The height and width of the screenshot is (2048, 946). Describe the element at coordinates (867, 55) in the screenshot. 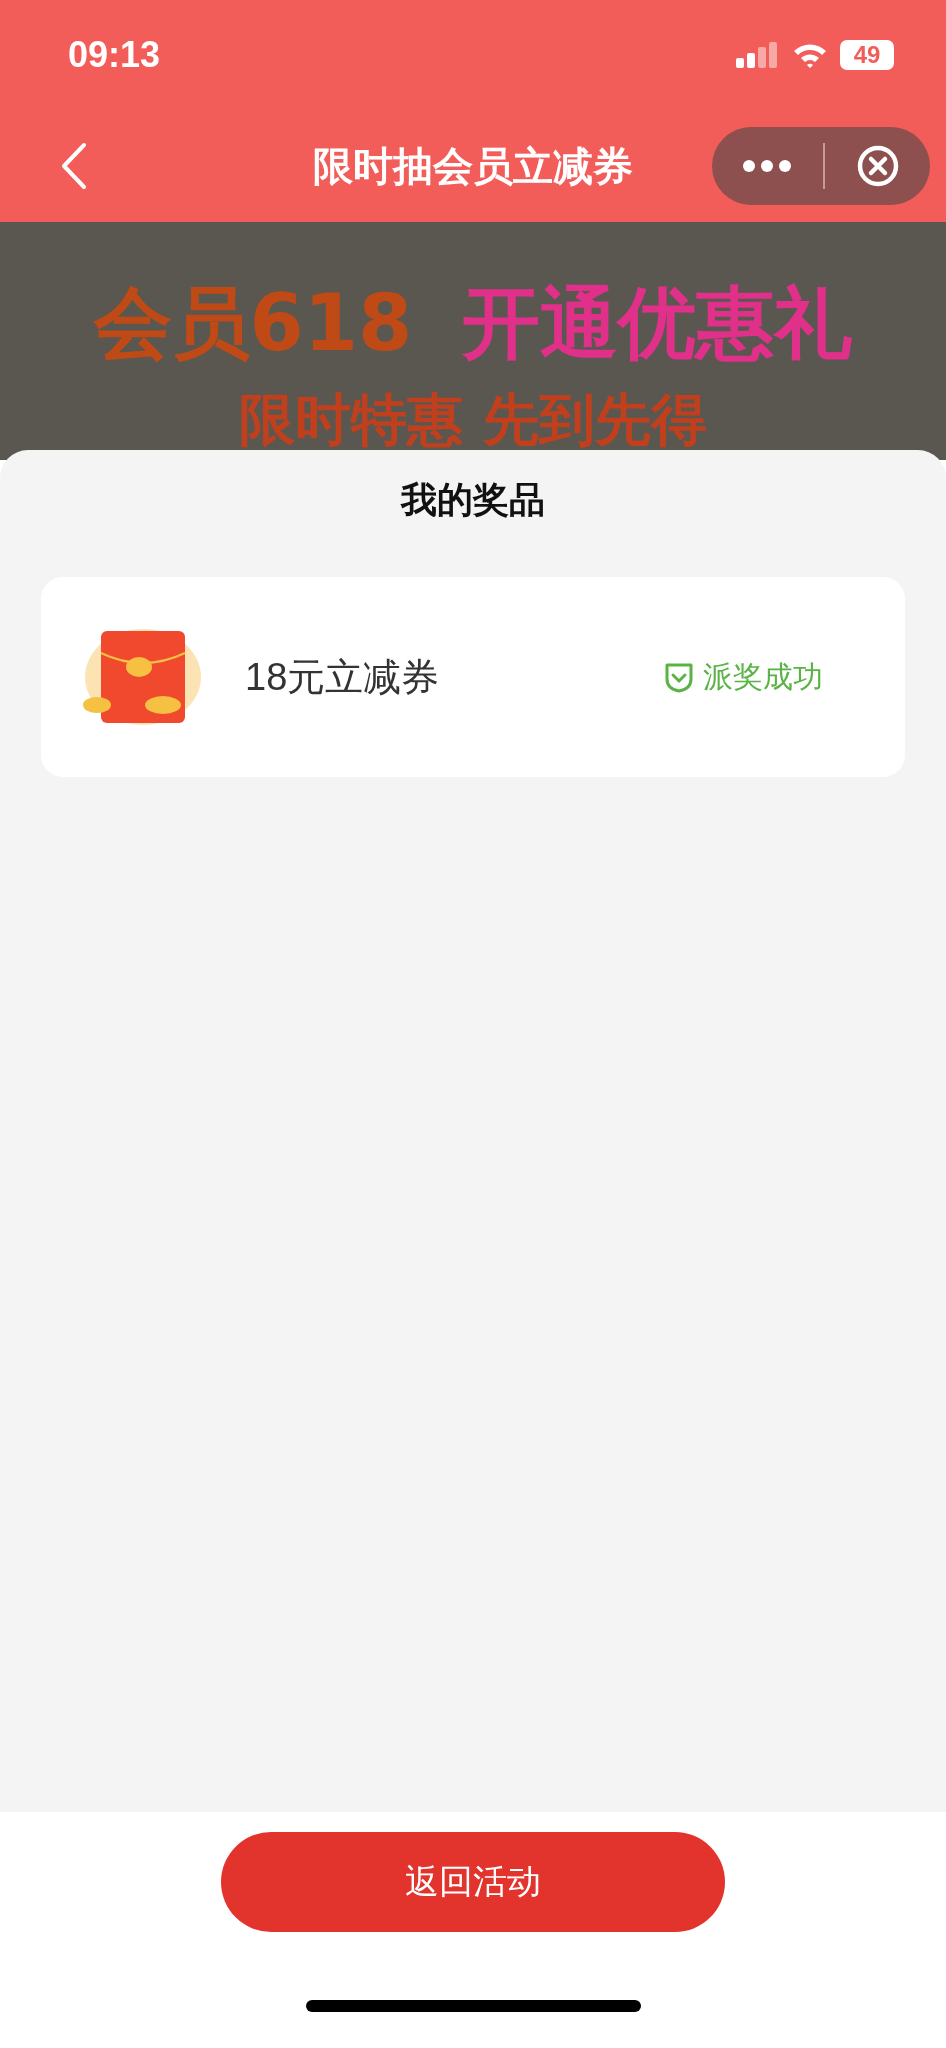

I see `battery-icon: 49` at that location.